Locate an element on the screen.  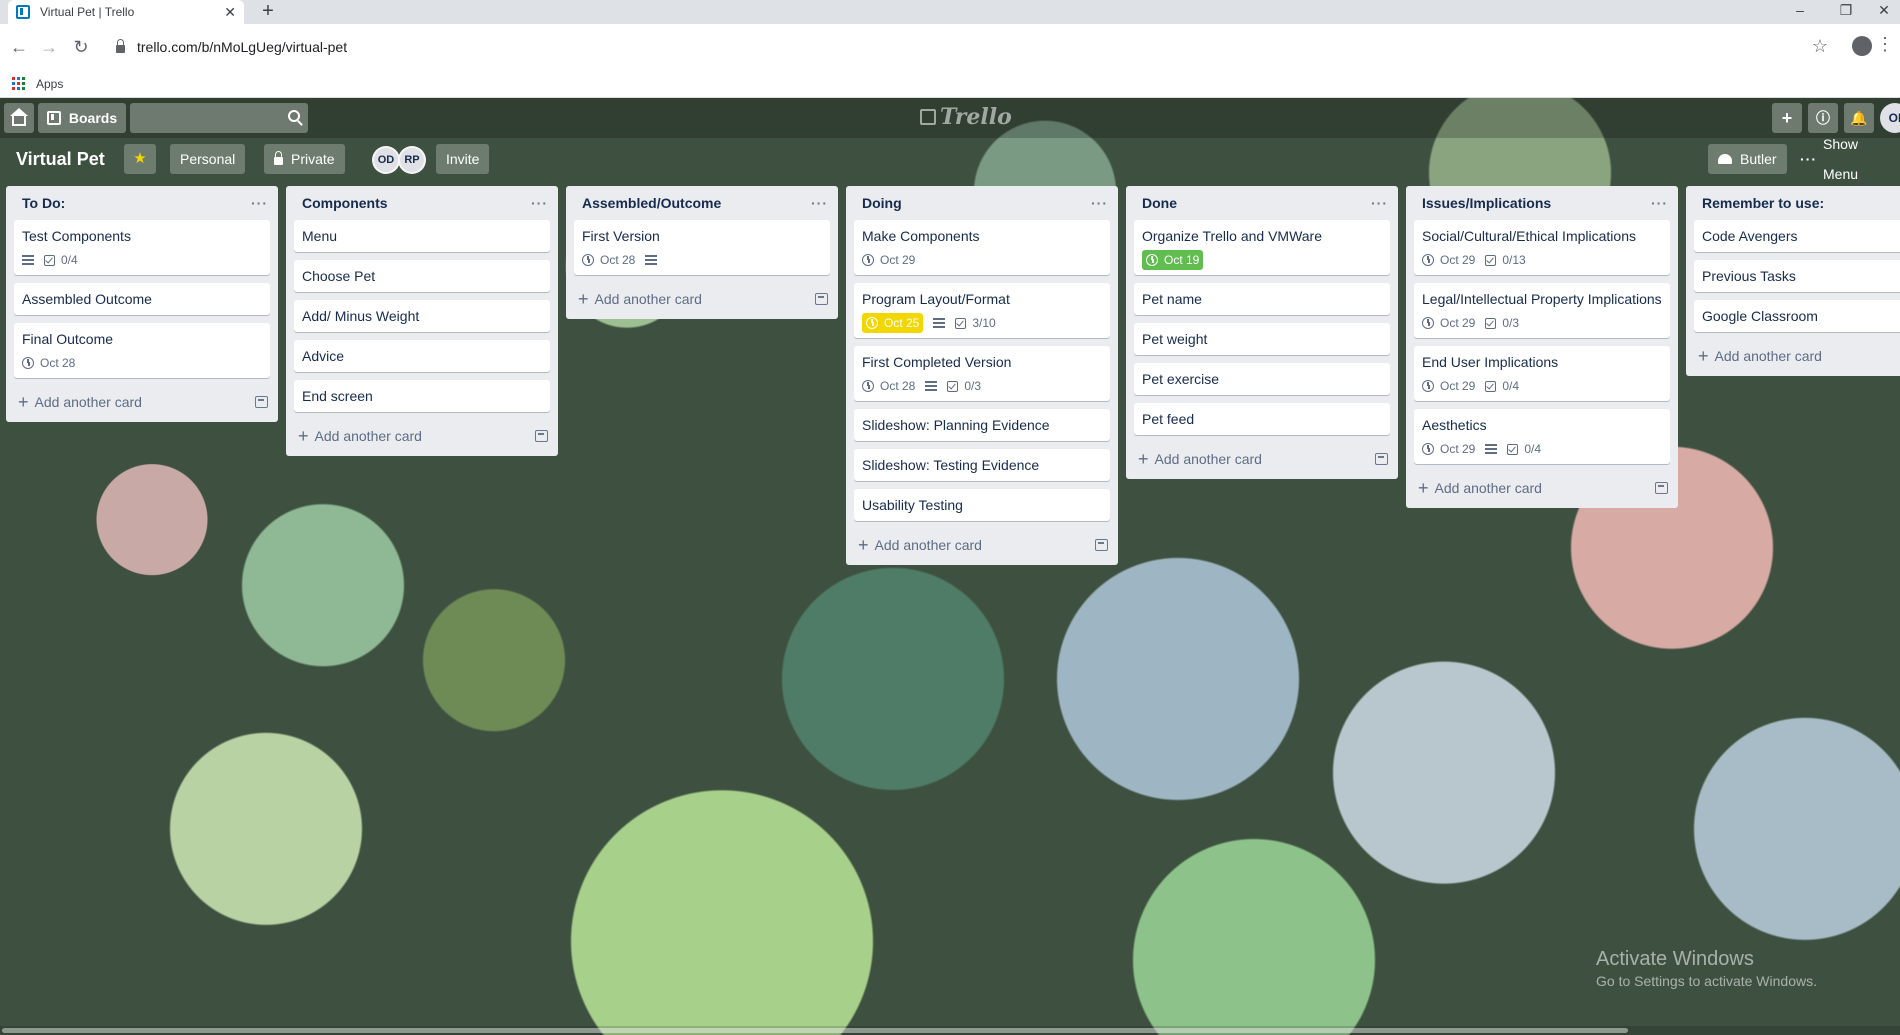
list-header: Remember to use: is located at coordinates (1793, 203).